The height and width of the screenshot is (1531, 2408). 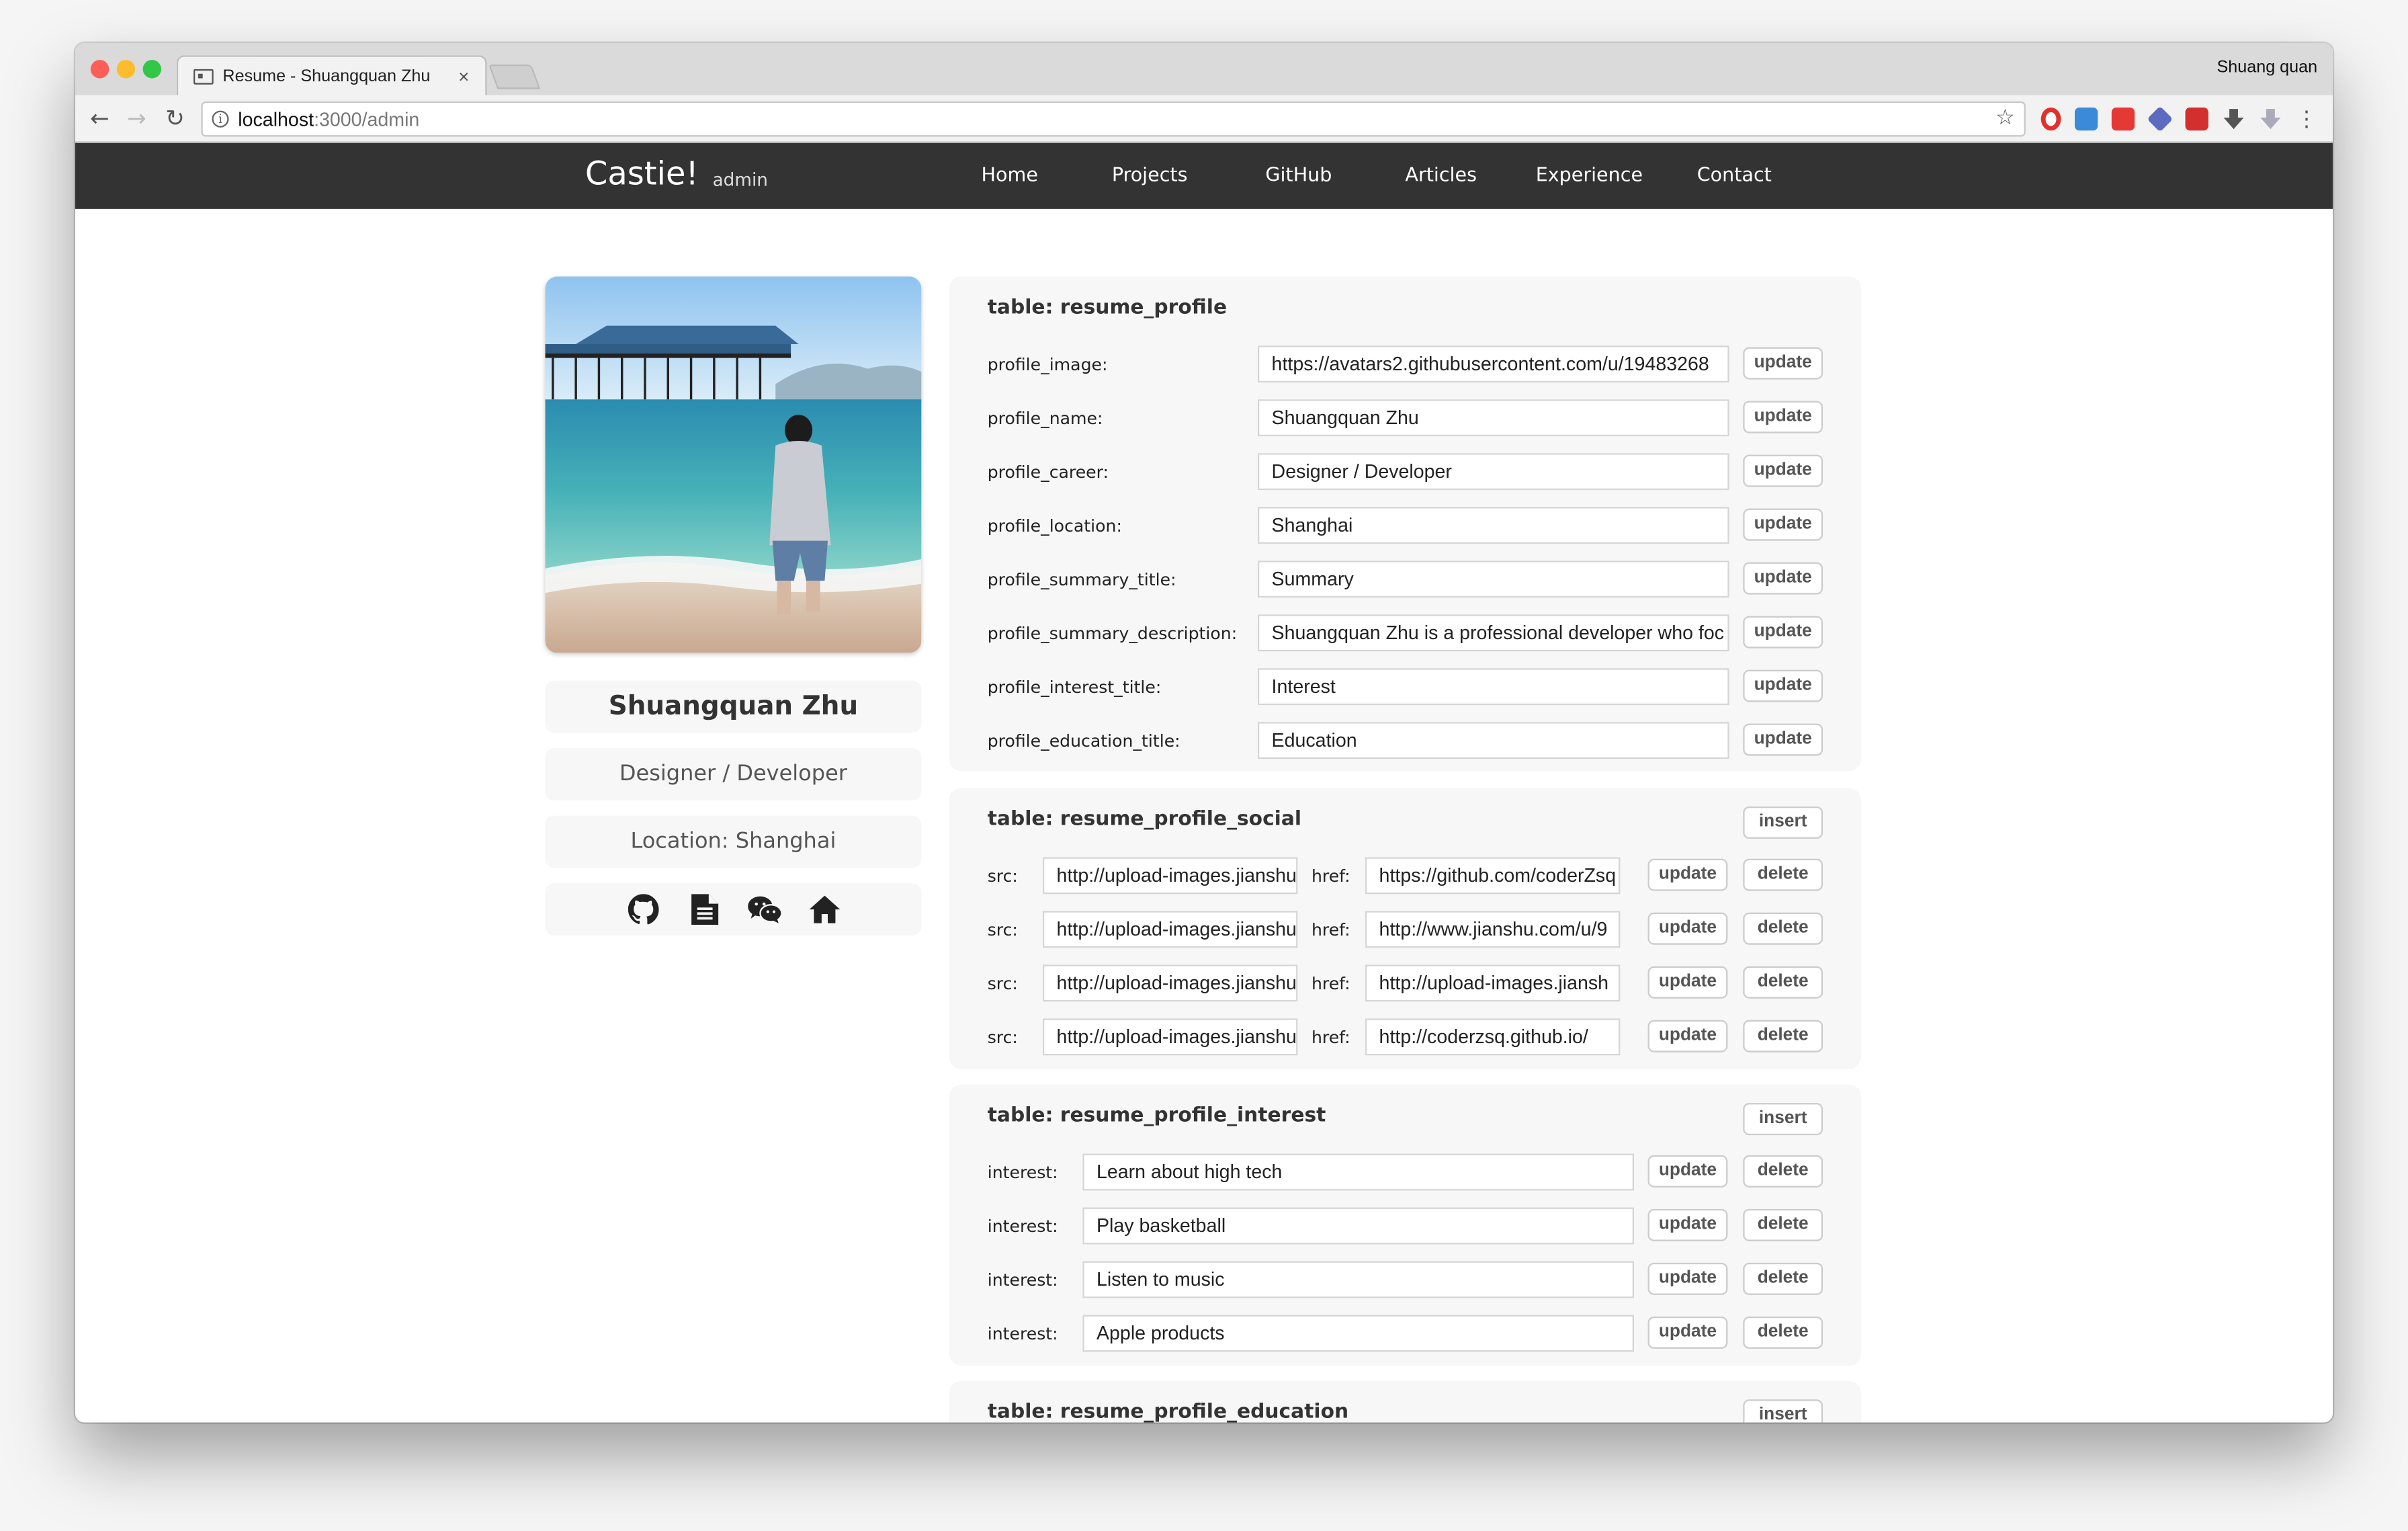 What do you see at coordinates (2050, 119) in the screenshot?
I see `opera-extension-icon` at bounding box center [2050, 119].